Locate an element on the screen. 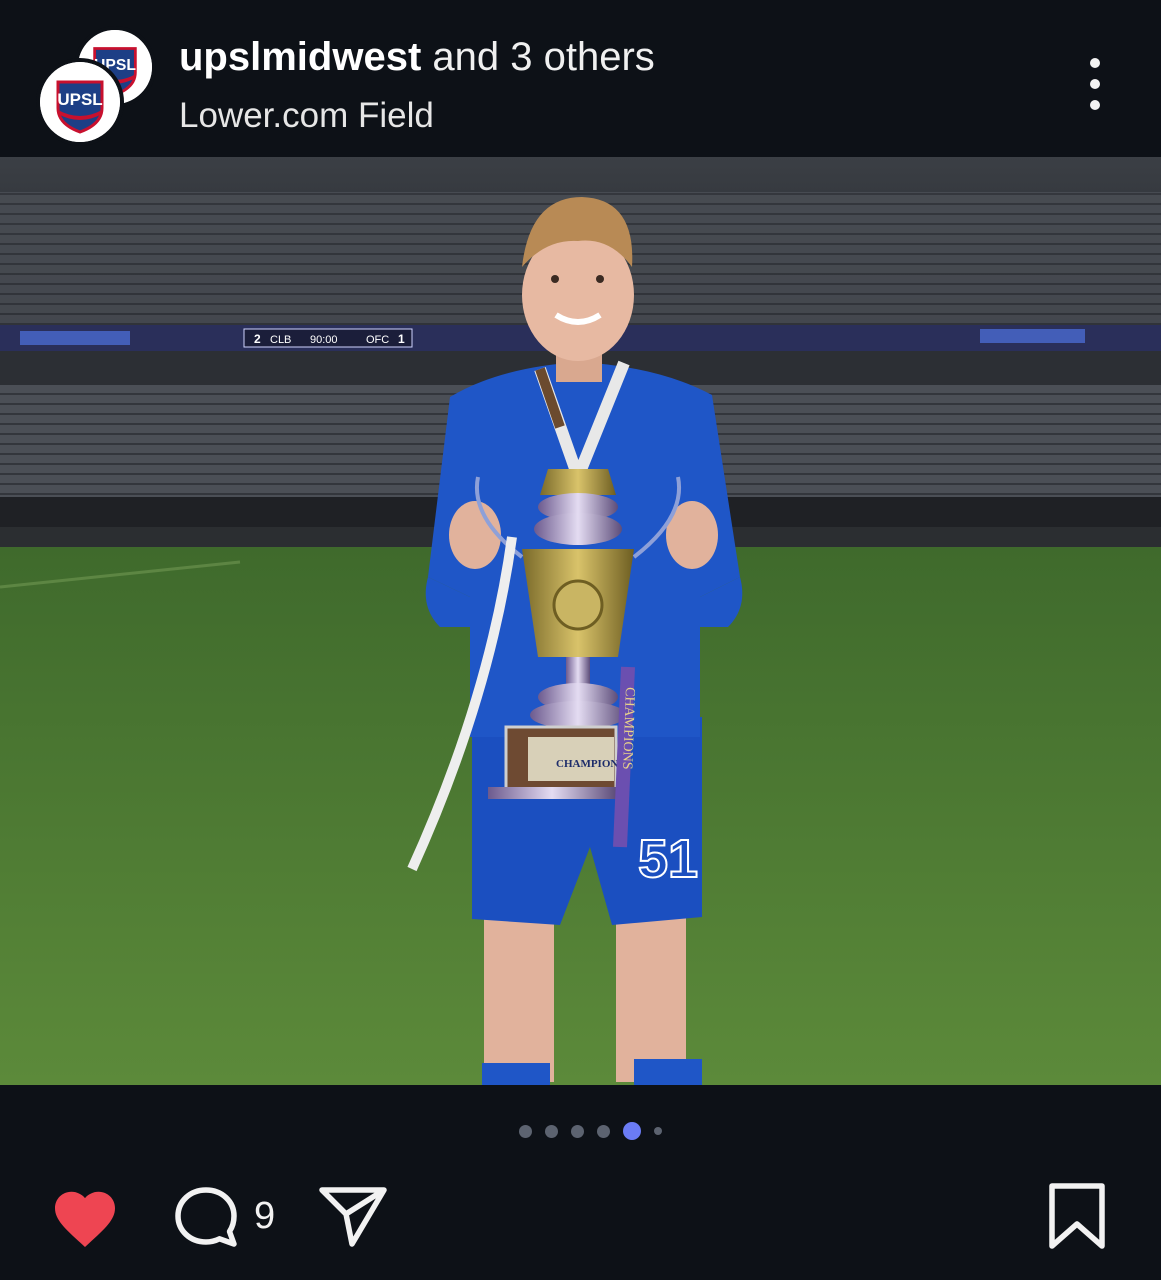 This screenshot has height=1280, width=1161. like-button is located at coordinates (85, 1217).